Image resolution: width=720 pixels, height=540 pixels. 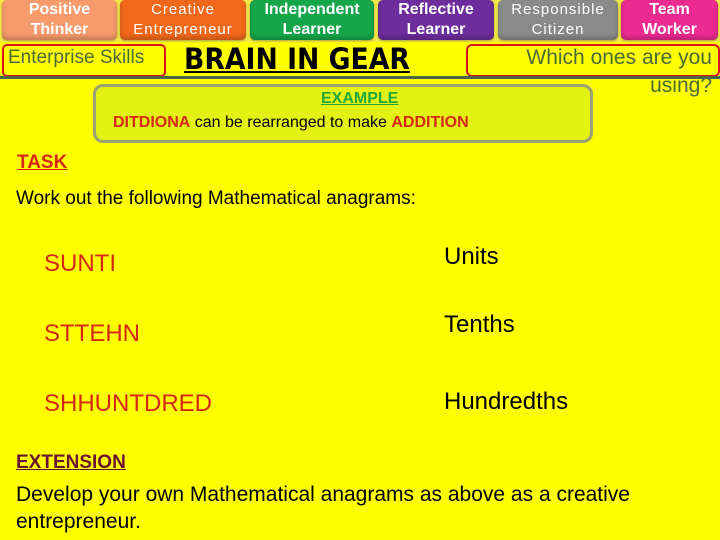 I want to click on skill-label-line1: Positive, so click(x=59, y=9).